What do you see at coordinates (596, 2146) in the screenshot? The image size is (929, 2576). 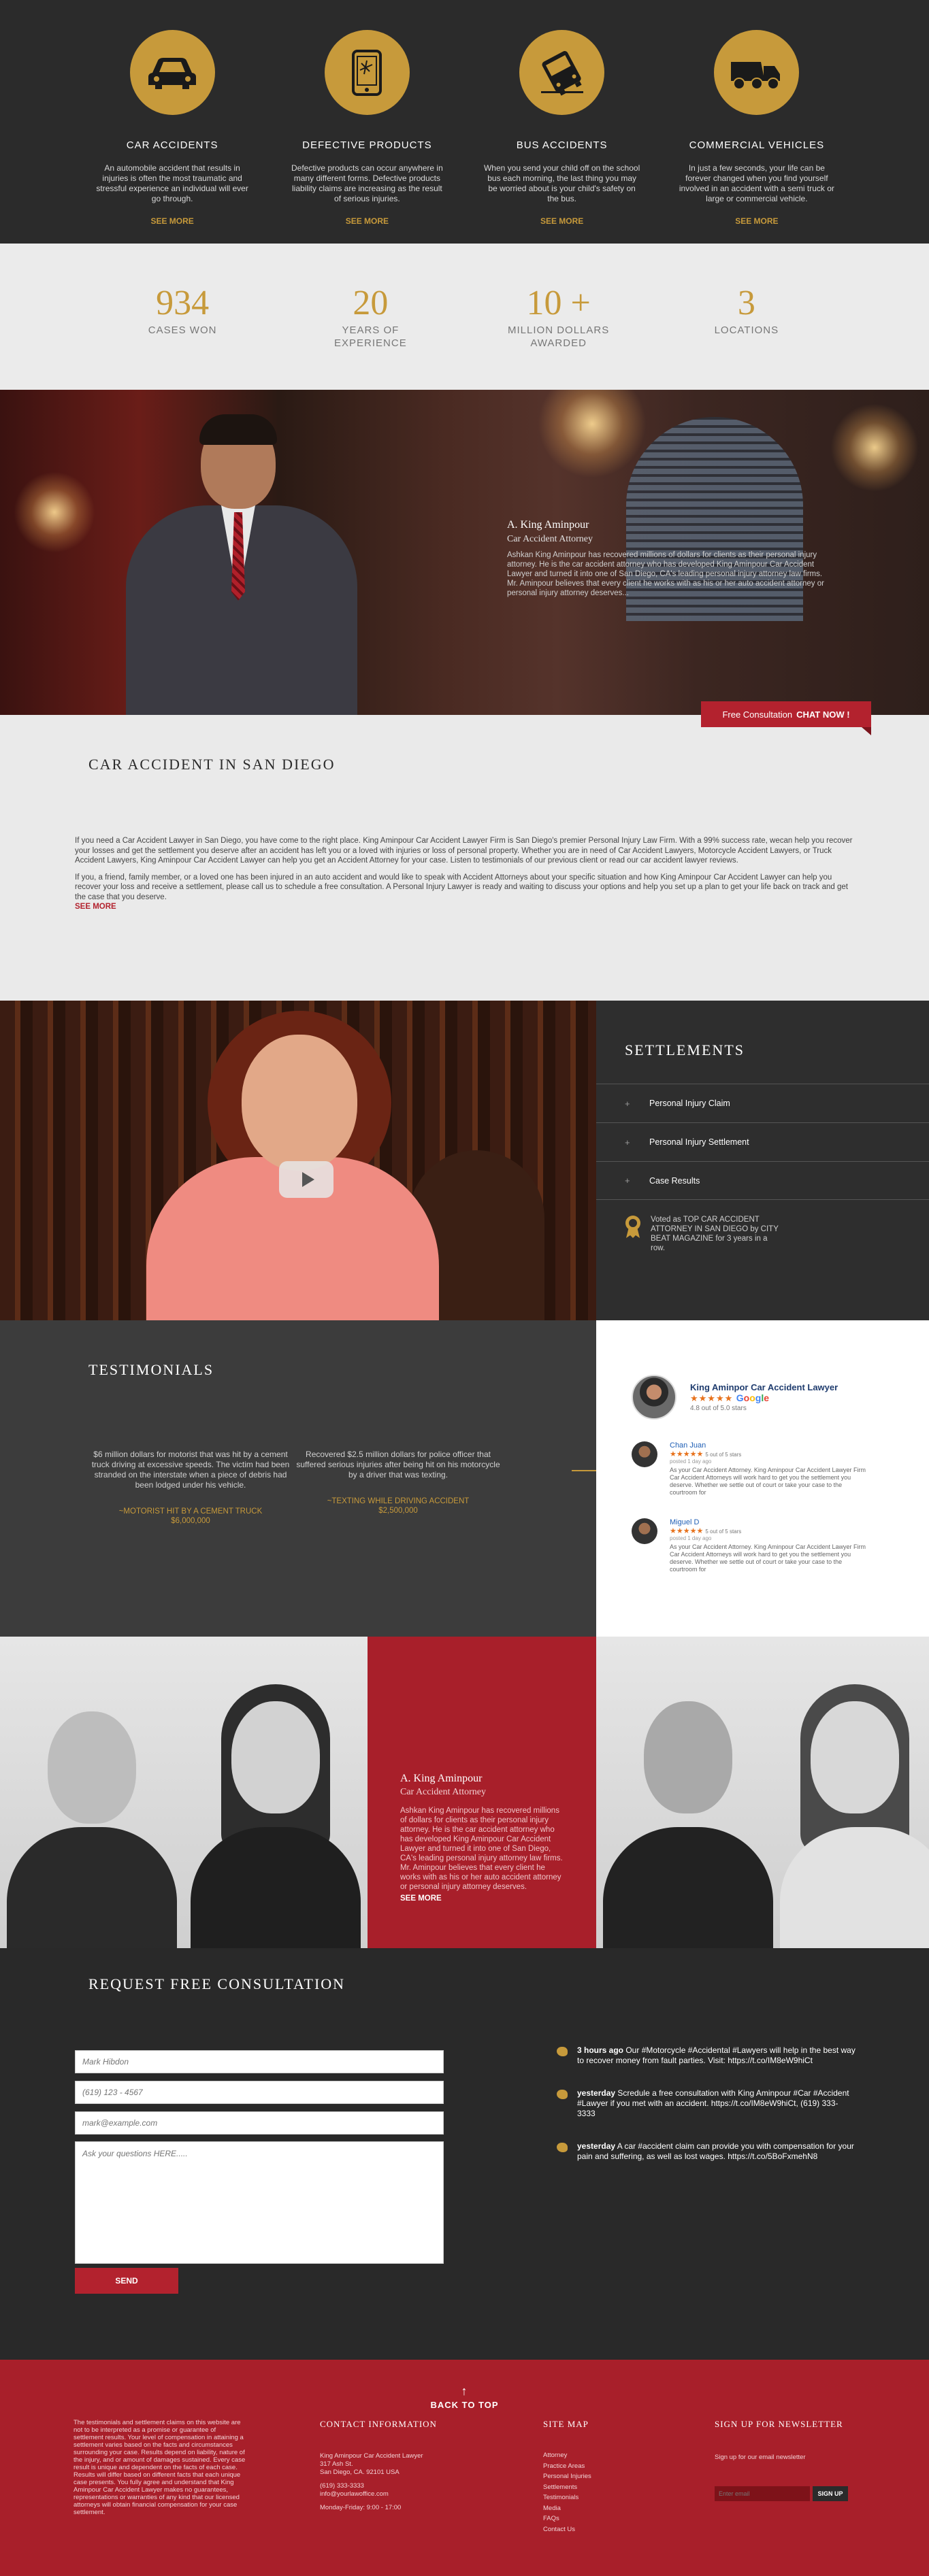 I see `tweet-time: yesterday` at bounding box center [596, 2146].